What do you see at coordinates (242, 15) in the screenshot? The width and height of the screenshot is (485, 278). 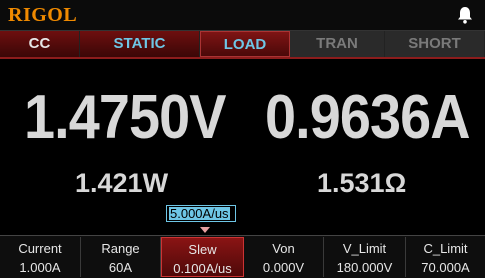 I see `title-bar: RIGOL` at bounding box center [242, 15].